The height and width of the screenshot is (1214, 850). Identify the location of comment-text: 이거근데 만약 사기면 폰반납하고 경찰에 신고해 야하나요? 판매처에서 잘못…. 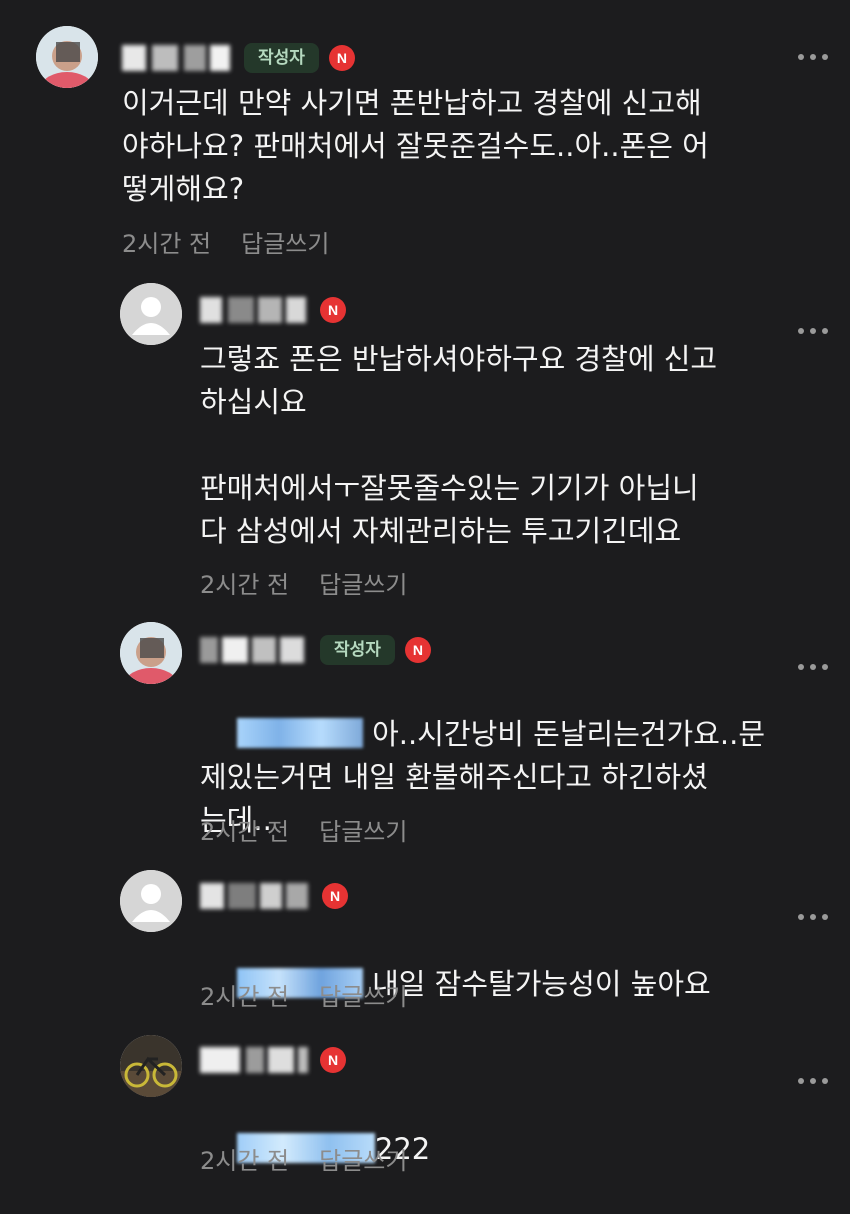
(415, 146).